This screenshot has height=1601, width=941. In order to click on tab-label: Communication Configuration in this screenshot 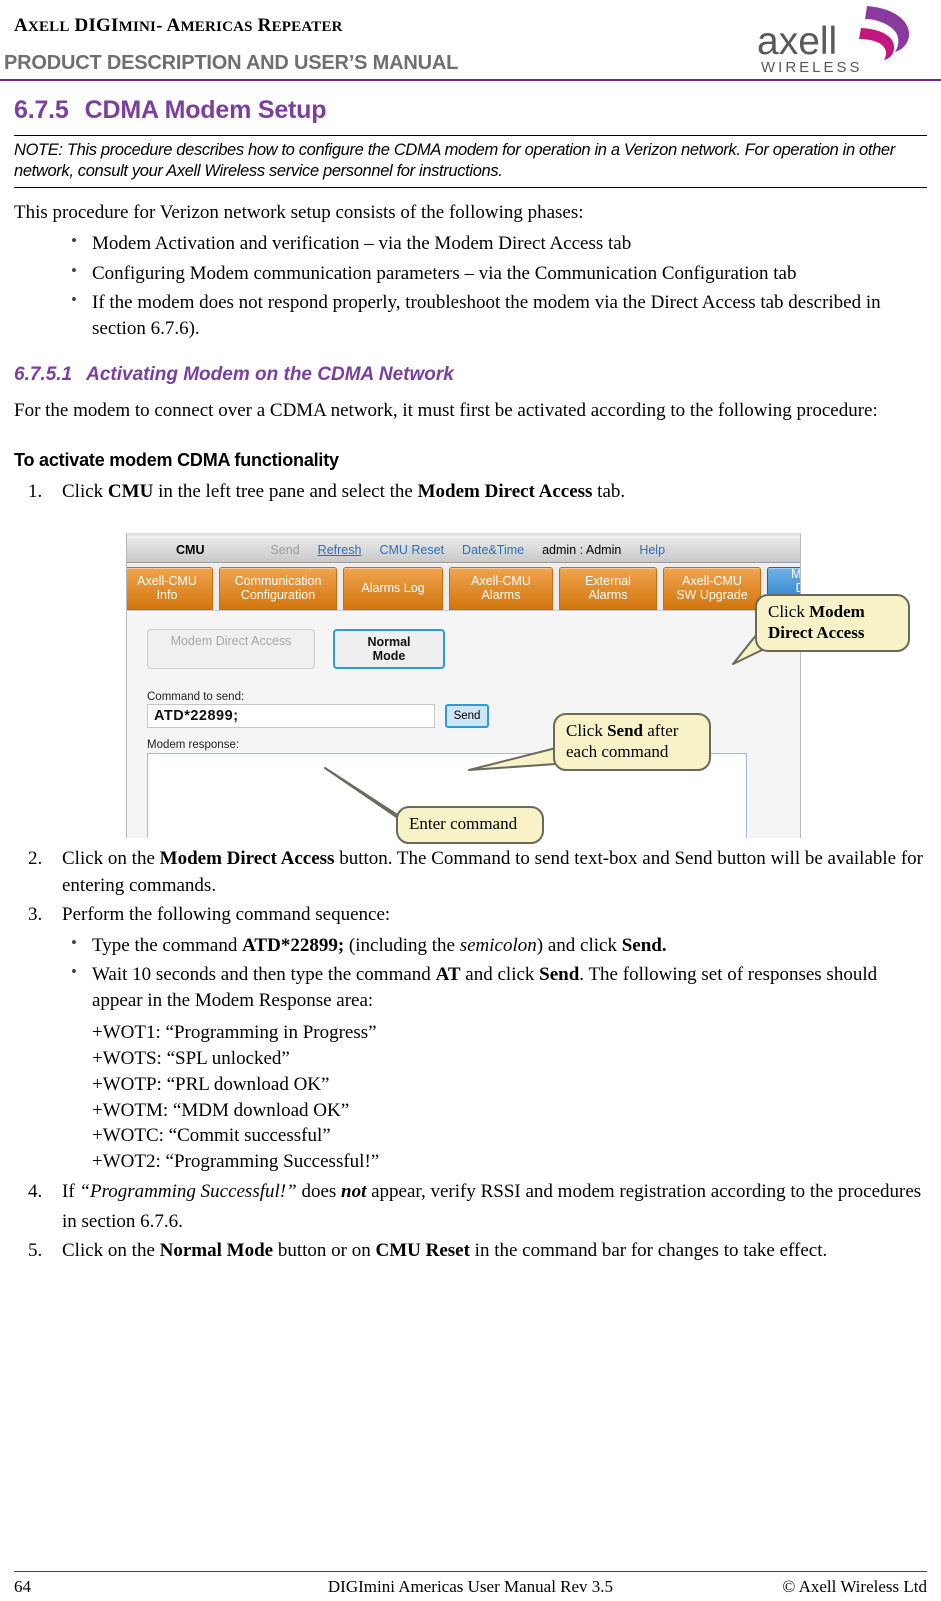, I will do `click(278, 588)`.